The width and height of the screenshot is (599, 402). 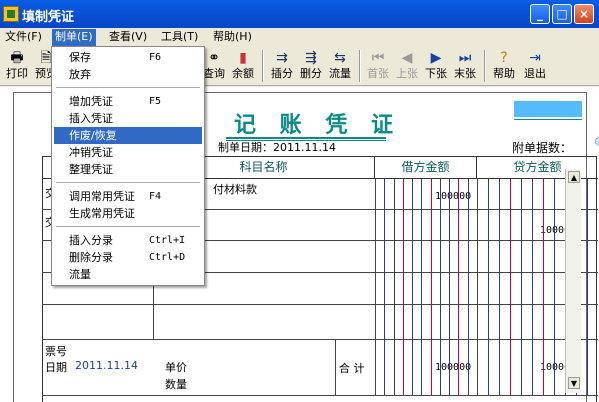 What do you see at coordinates (504, 58) in the screenshot?
I see `help-icon: ?` at bounding box center [504, 58].